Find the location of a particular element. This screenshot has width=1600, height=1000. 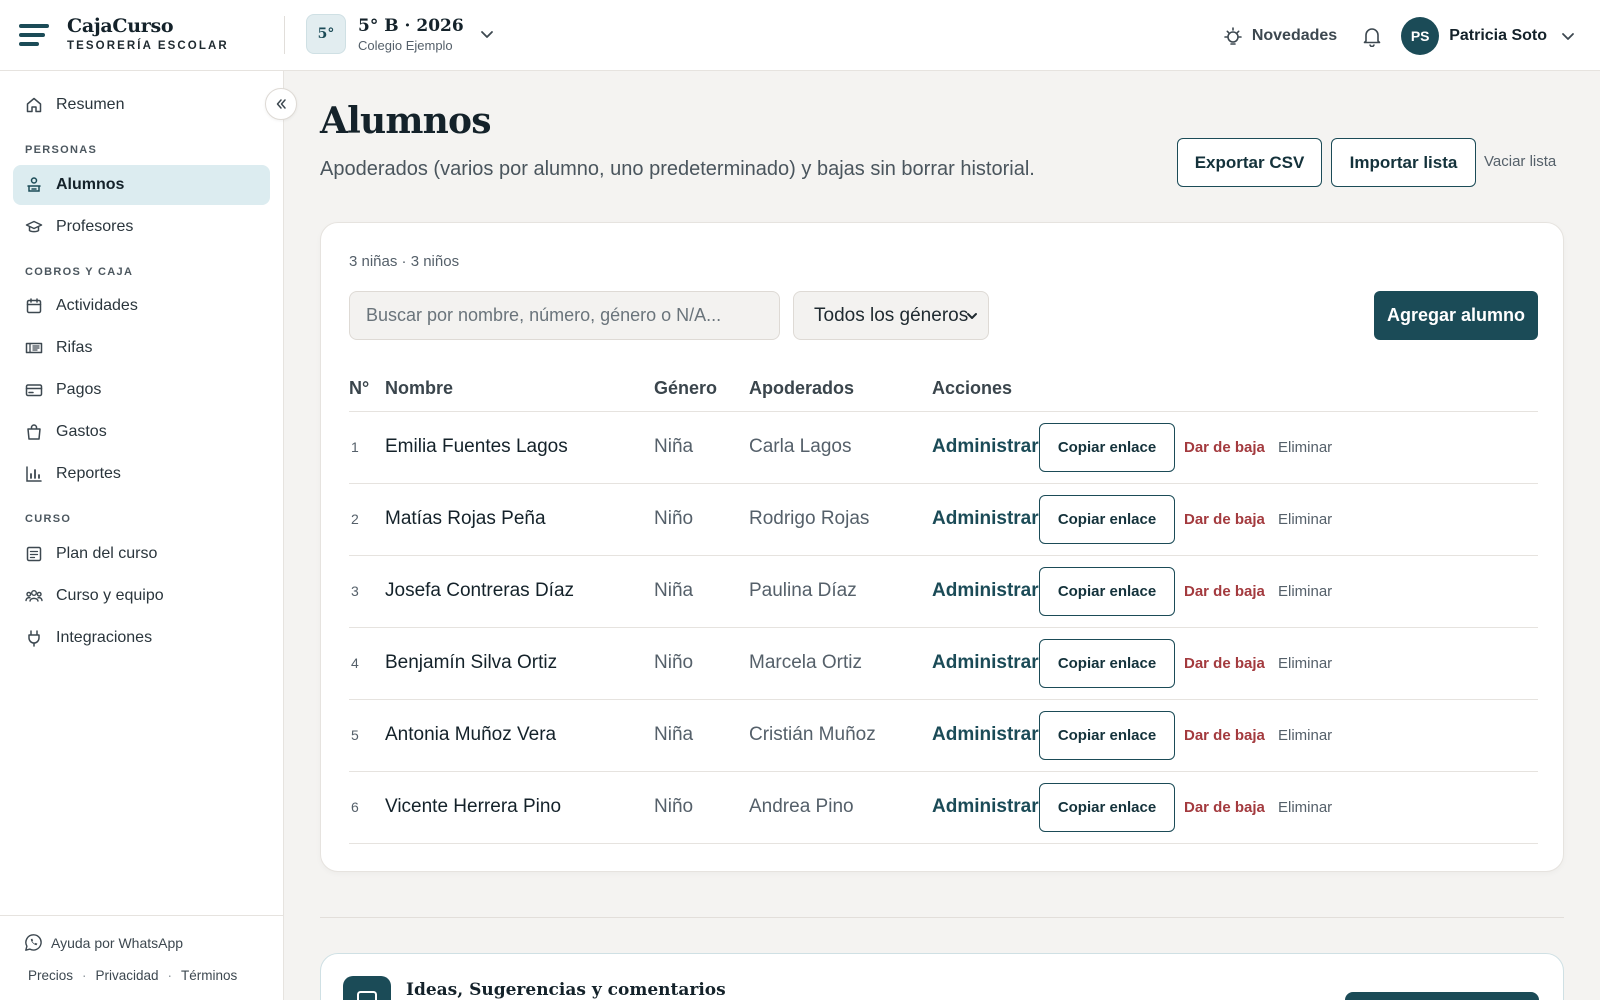

bell-icon is located at coordinates (1372, 36).